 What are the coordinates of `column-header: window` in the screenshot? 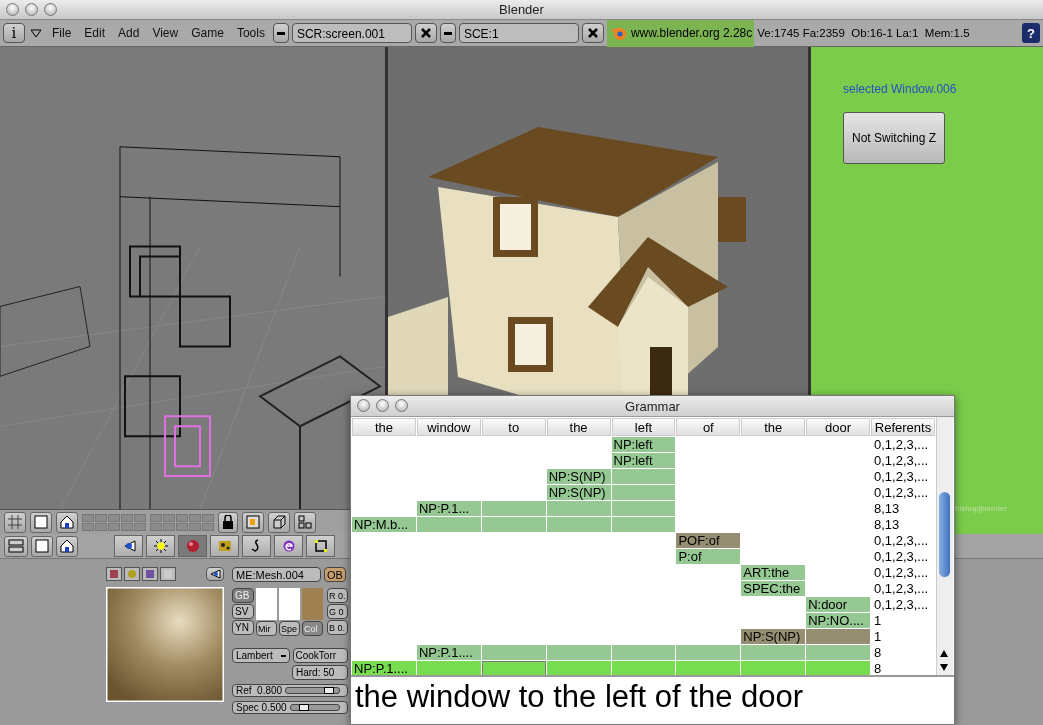 It's located at (448, 427).